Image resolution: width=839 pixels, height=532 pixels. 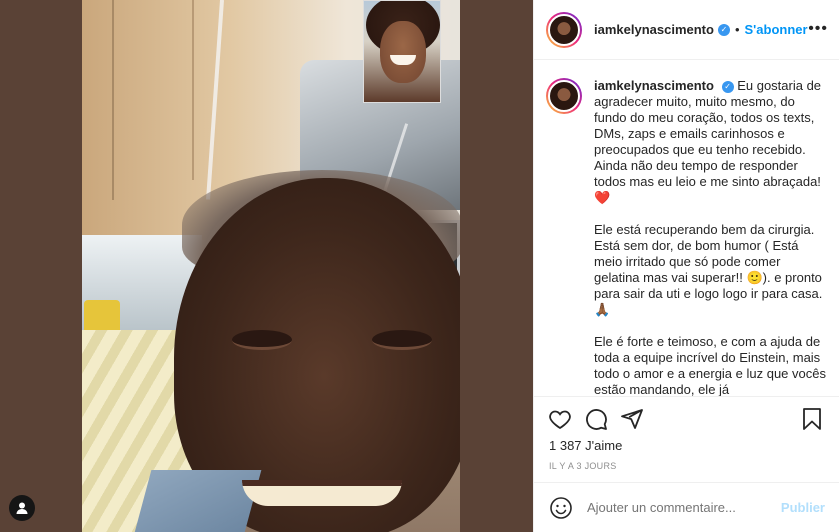 I want to click on likes-count: 1 387 J'aime, so click(x=585, y=445).